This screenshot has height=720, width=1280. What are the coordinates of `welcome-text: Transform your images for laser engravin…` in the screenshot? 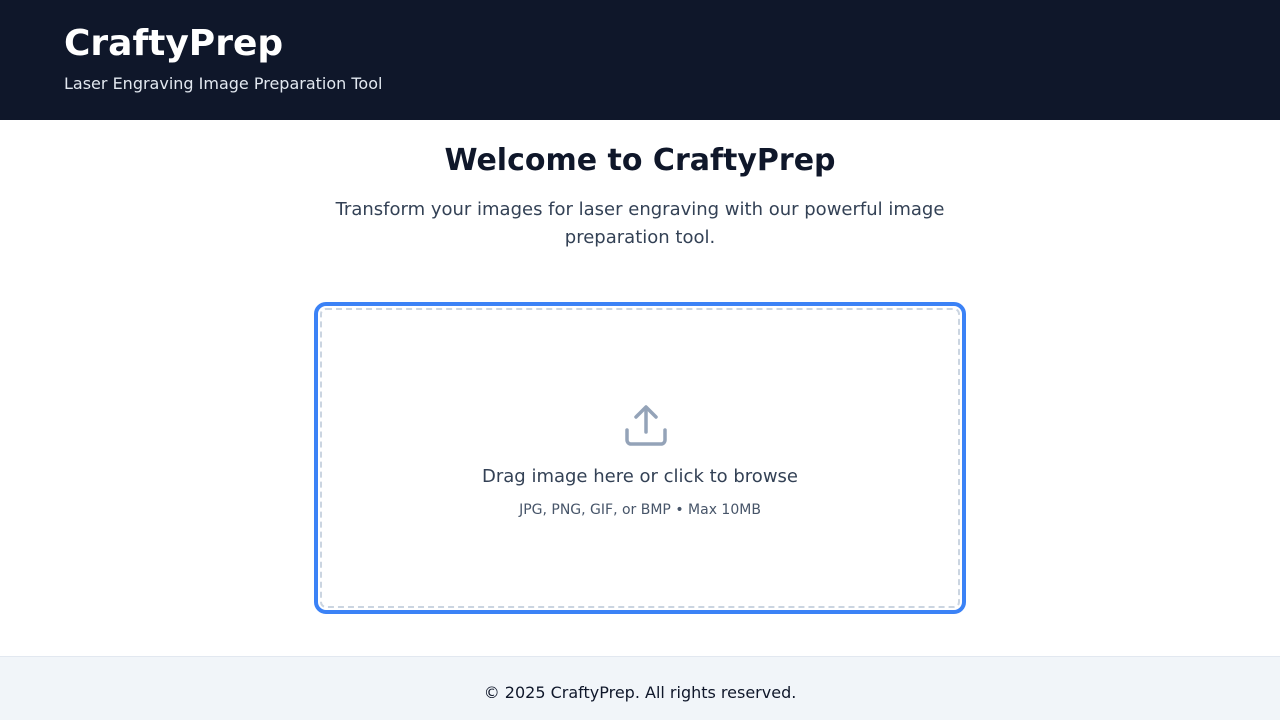 It's located at (640, 223).